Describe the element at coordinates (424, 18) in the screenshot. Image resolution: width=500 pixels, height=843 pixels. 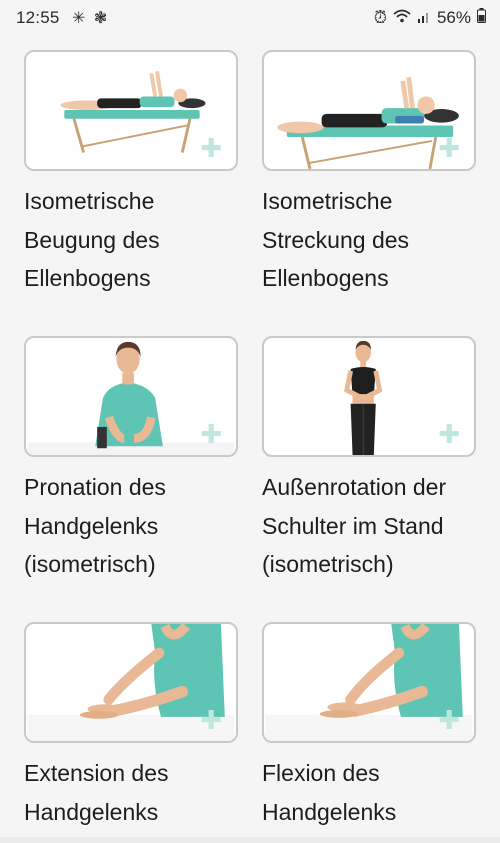
I see `signal-icon` at that location.